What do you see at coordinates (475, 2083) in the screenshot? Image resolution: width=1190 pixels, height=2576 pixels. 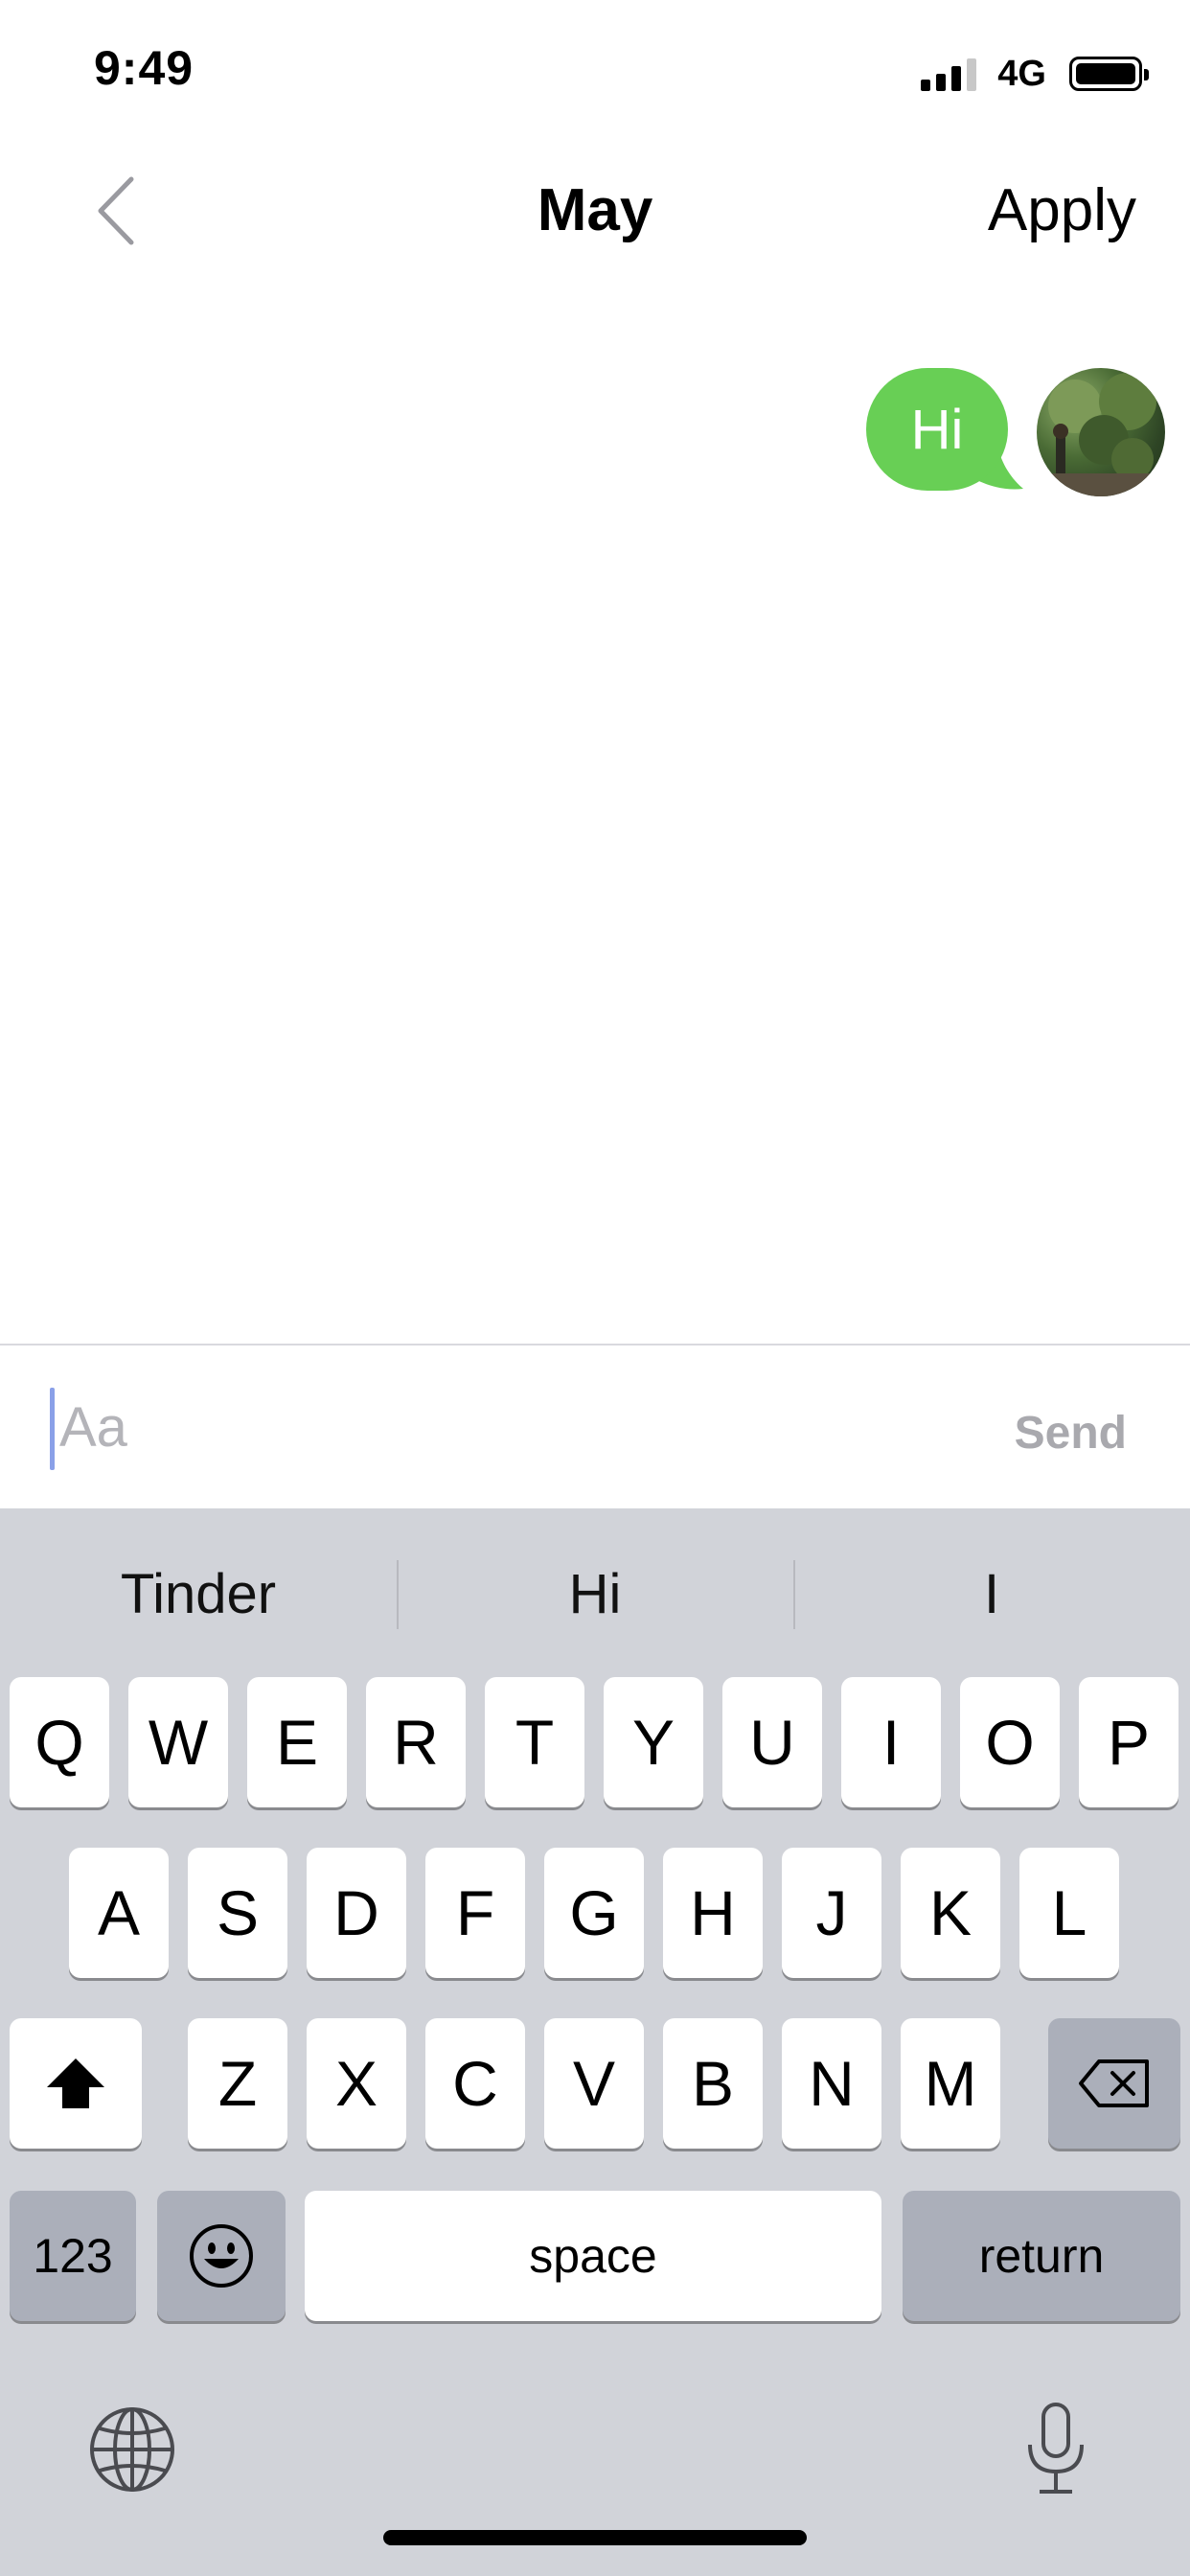 I see `key-c: C` at bounding box center [475, 2083].